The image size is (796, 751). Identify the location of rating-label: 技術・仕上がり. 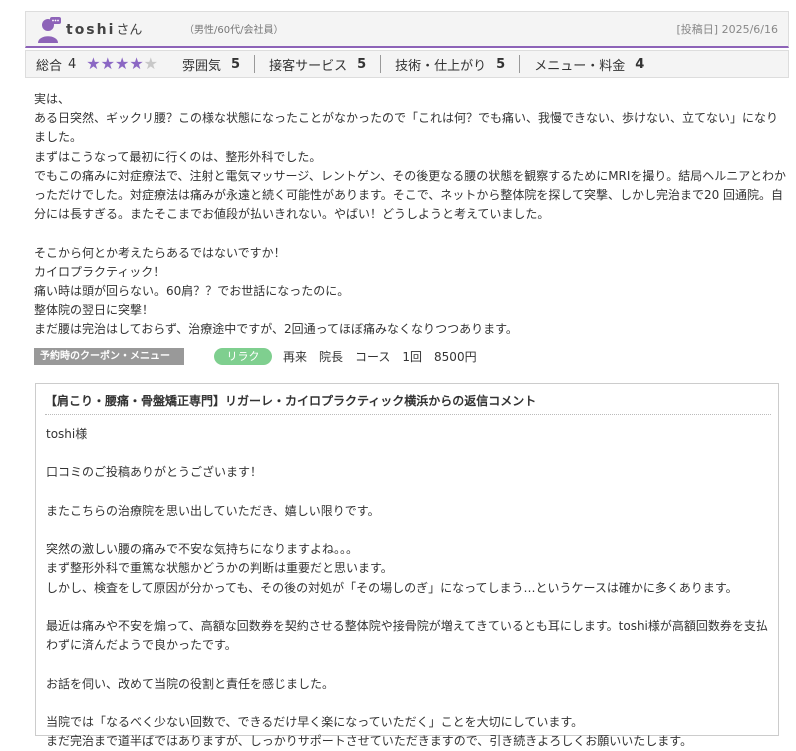
(441, 66).